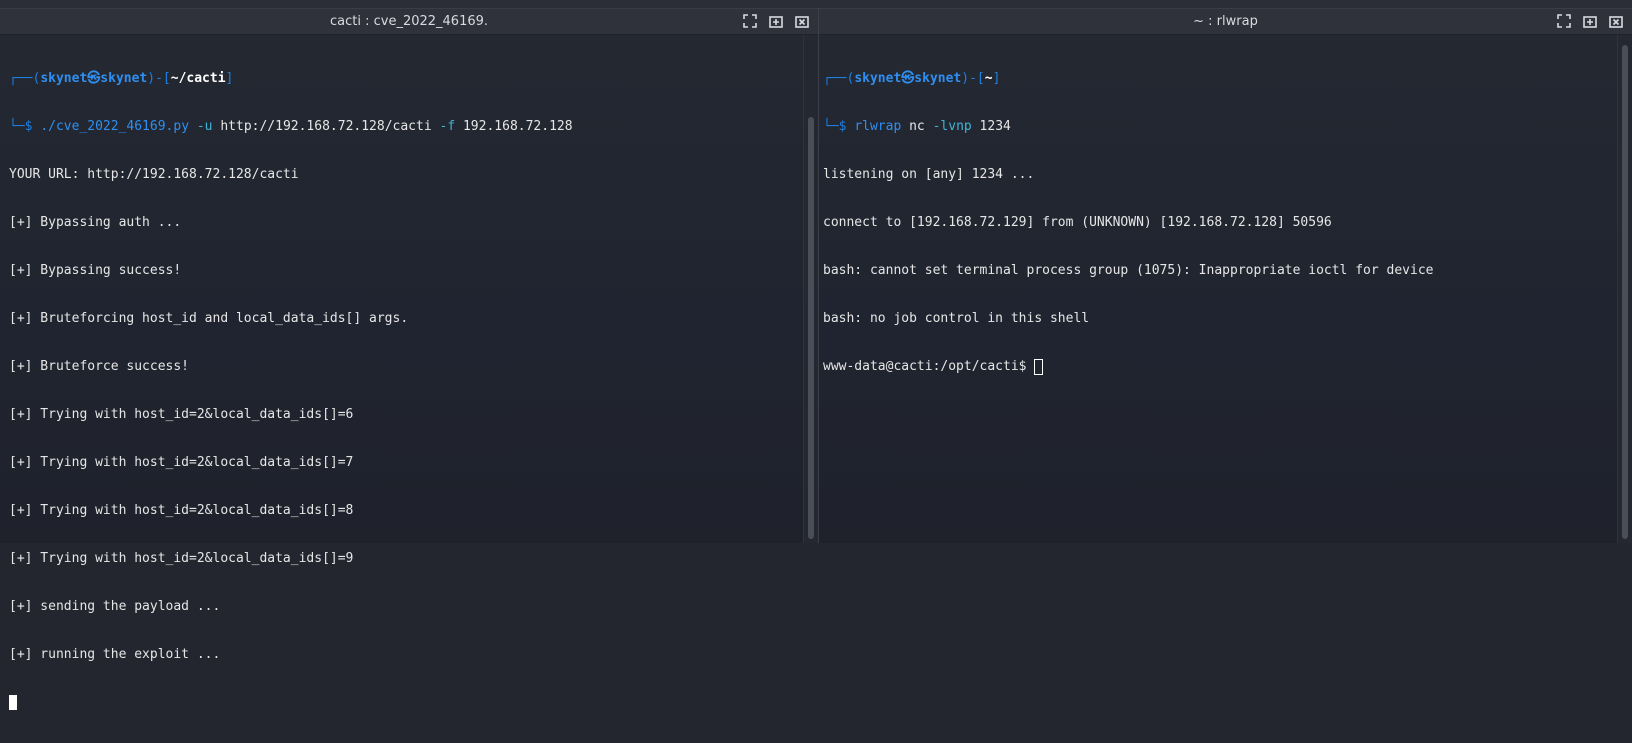  What do you see at coordinates (929, 366) in the screenshot?
I see `shell-prompt: www-data@cacti:/opt/cacti$` at bounding box center [929, 366].